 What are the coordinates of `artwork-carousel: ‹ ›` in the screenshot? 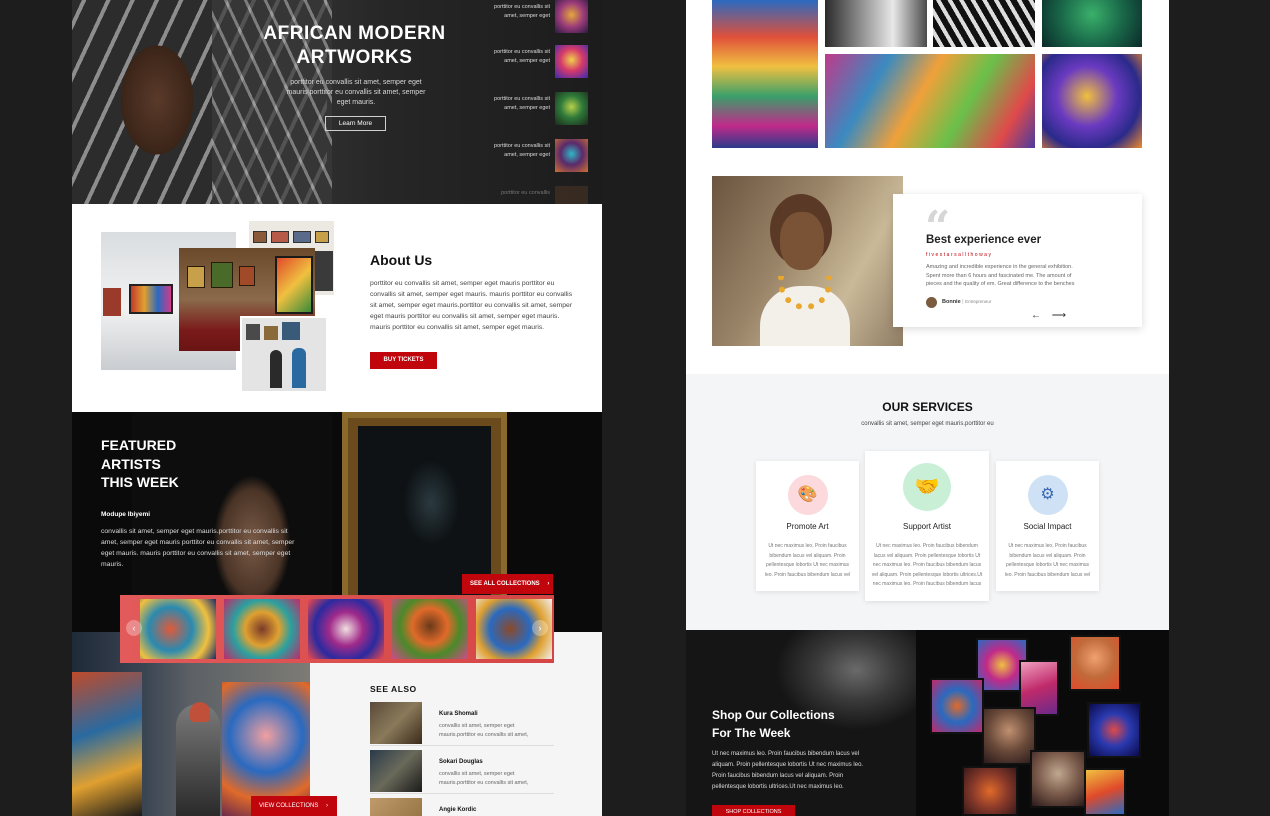 It's located at (337, 629).